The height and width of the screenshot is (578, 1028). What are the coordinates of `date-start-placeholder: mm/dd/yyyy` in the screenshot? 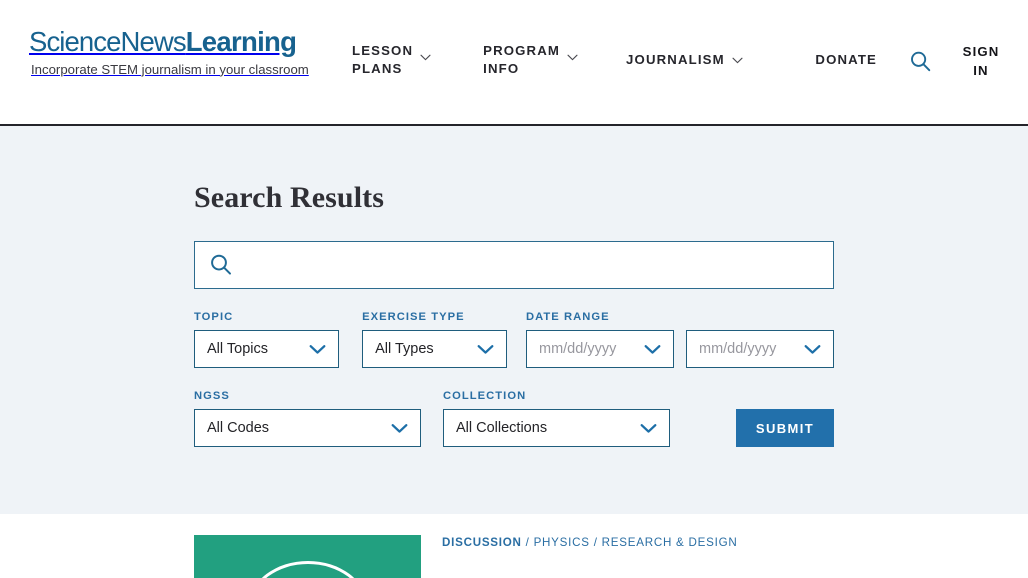 It's located at (578, 349).